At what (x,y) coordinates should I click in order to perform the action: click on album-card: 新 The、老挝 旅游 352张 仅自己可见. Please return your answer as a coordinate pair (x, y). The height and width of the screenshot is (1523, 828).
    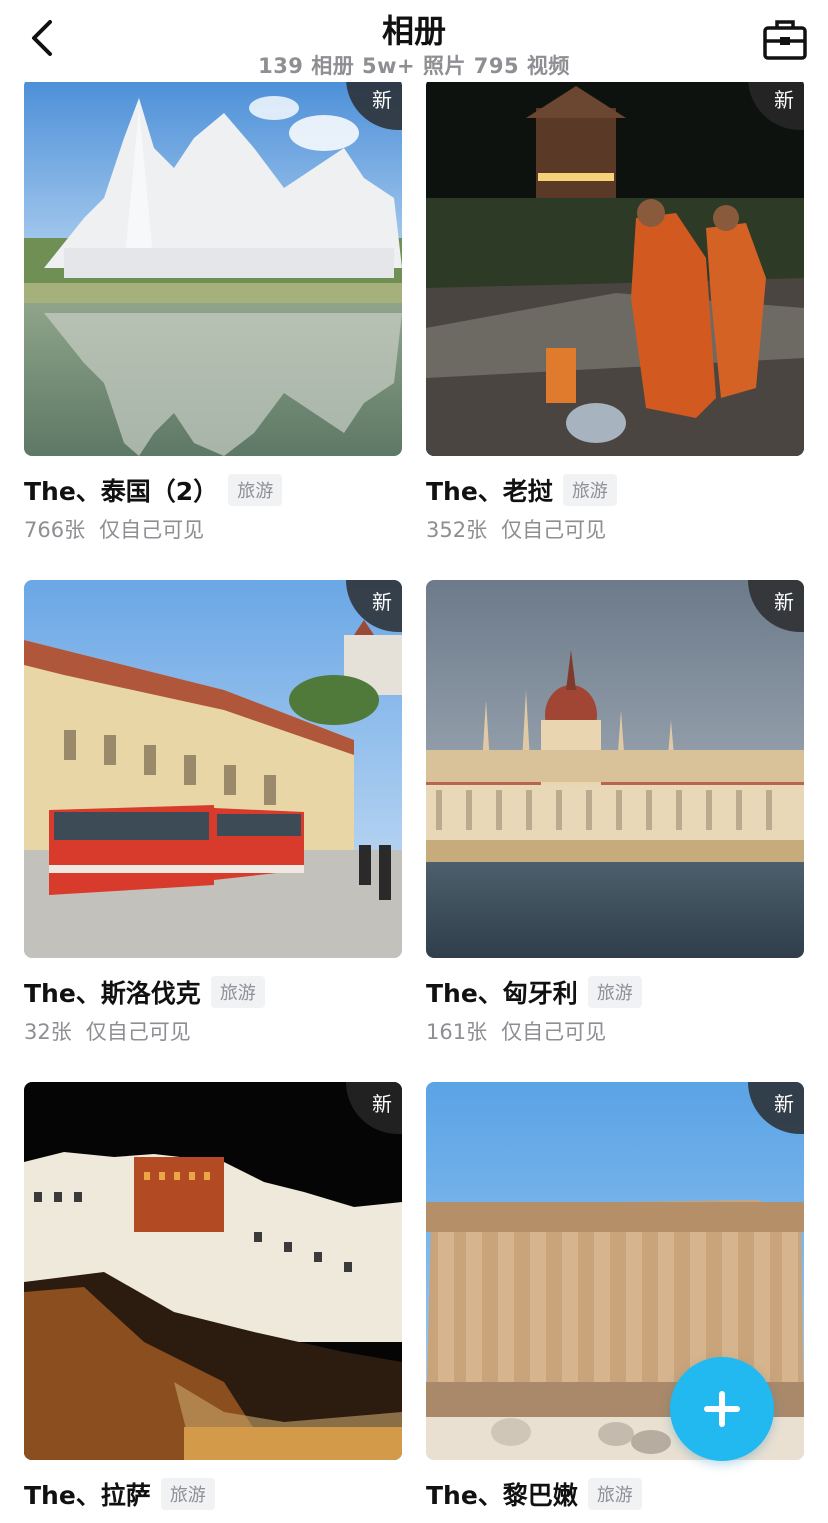
    Looking at the image, I should click on (615, 310).